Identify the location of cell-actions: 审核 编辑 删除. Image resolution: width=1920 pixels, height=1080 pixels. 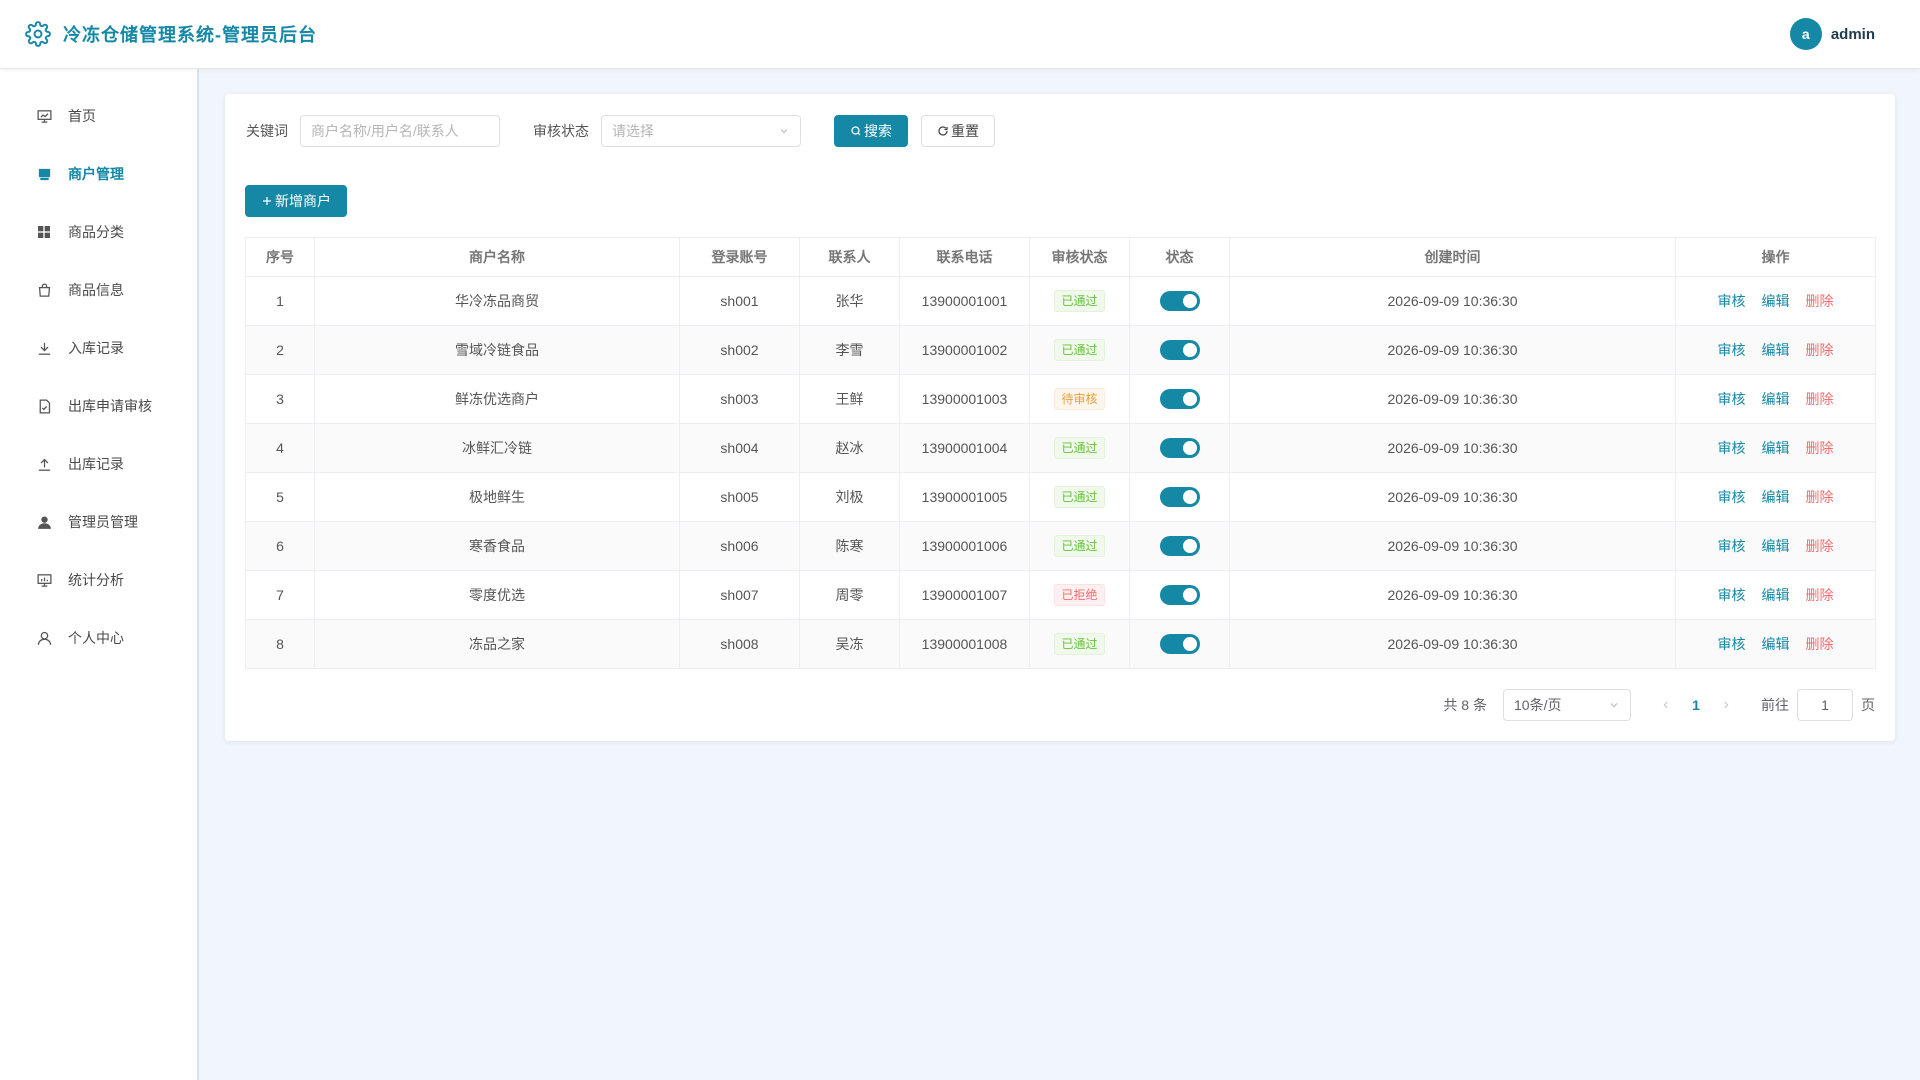
(1775, 644).